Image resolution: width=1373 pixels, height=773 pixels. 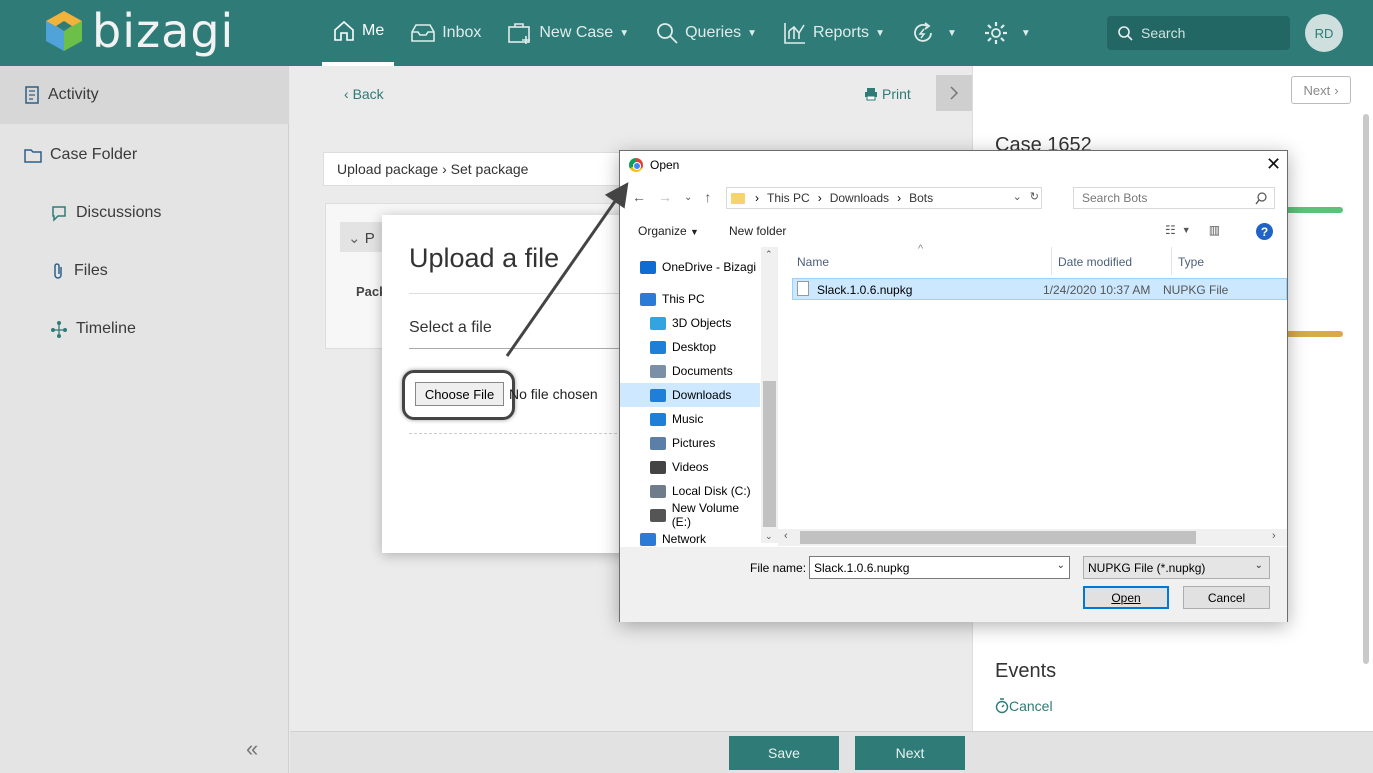 I want to click on nav-new-case-label: New Case, so click(x=576, y=32).